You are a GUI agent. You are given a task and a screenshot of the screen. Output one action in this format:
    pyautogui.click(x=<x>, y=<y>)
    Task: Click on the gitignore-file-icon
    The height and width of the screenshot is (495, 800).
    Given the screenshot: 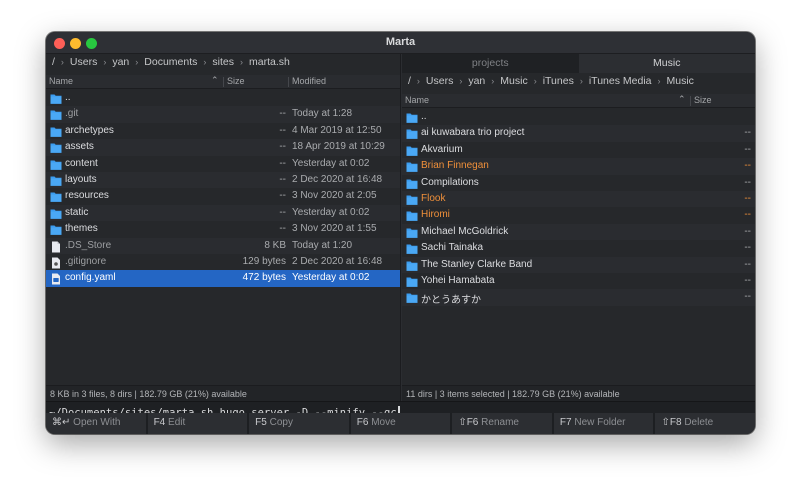 What is the action you would take?
    pyautogui.click(x=56, y=263)
    